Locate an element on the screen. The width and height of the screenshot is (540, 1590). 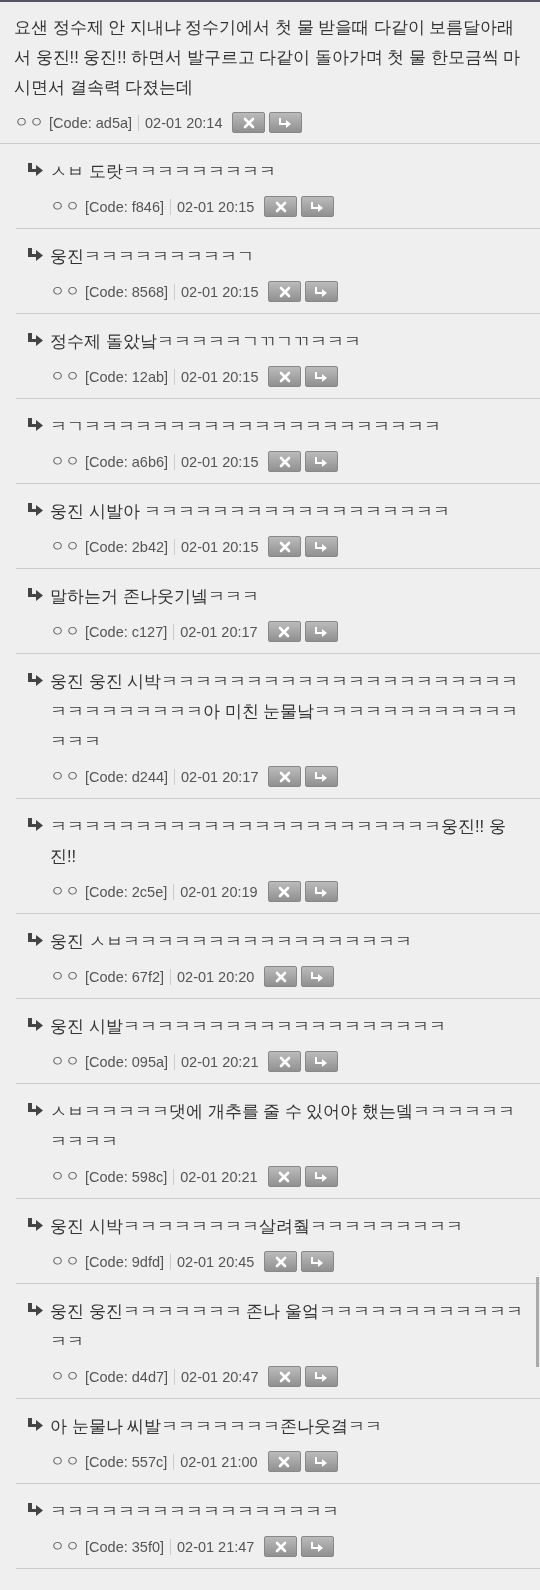
reply-text: 웅진 시발ㅋㅋㅋㅋㅋㅋㅋㅋㅋㅋㅋㅋㅋㅋㅋㅋㅋㅋㅋ is located at coordinates (248, 1026).